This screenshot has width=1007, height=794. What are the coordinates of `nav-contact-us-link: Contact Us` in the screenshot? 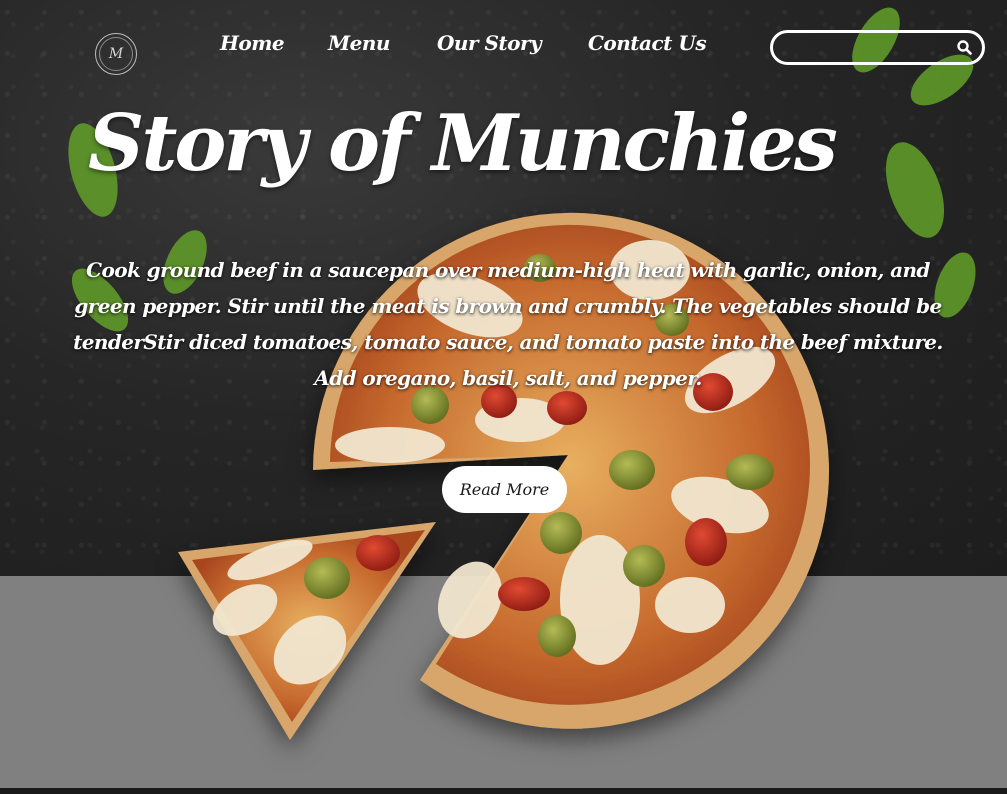 It's located at (647, 43).